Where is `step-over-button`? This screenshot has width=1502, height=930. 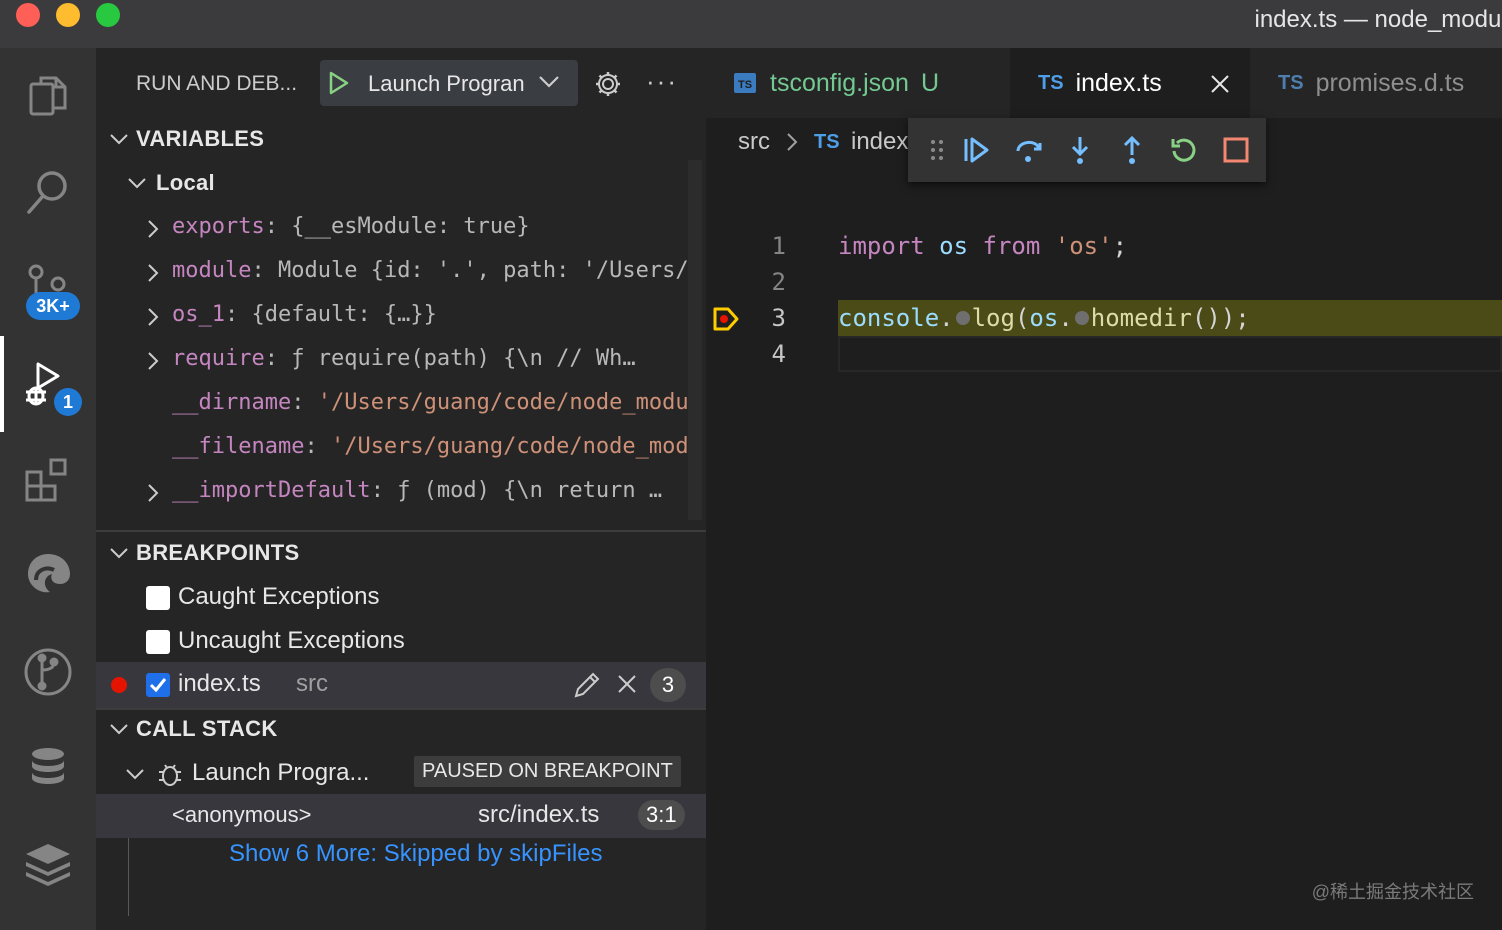
step-over-button is located at coordinates (1028, 150).